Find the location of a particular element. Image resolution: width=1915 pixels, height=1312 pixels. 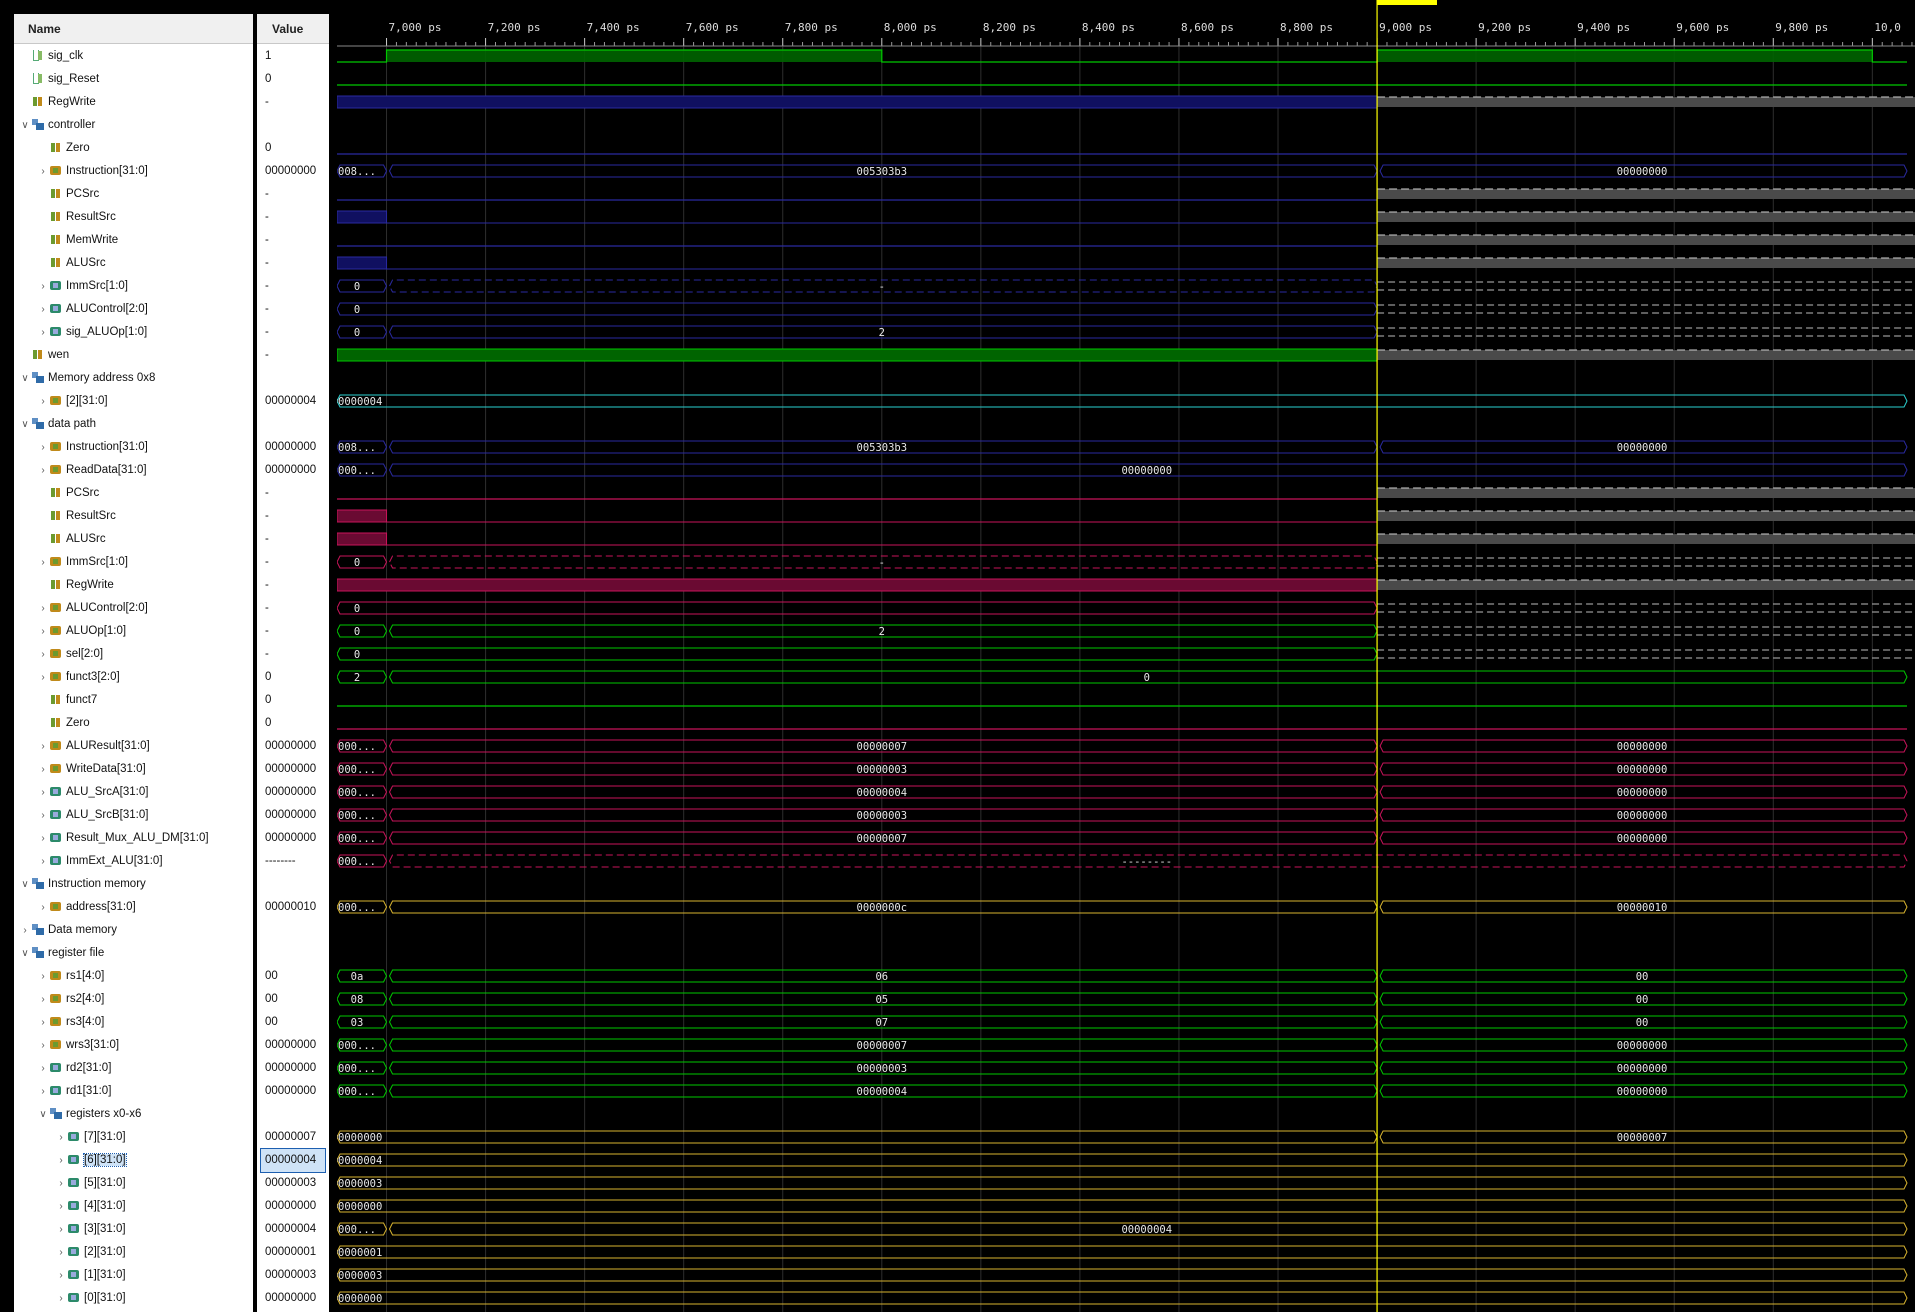

signal-row: ResultSrc is located at coordinates (77, 516).